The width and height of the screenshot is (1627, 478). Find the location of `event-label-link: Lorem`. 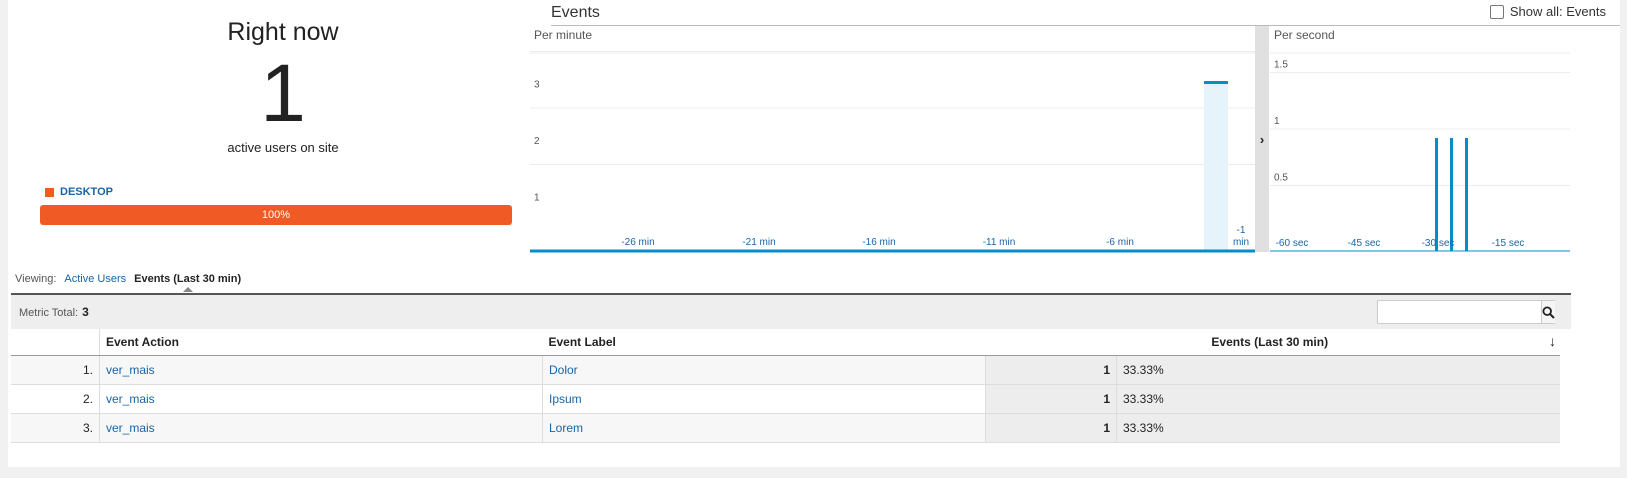

event-label-link: Lorem is located at coordinates (566, 428).